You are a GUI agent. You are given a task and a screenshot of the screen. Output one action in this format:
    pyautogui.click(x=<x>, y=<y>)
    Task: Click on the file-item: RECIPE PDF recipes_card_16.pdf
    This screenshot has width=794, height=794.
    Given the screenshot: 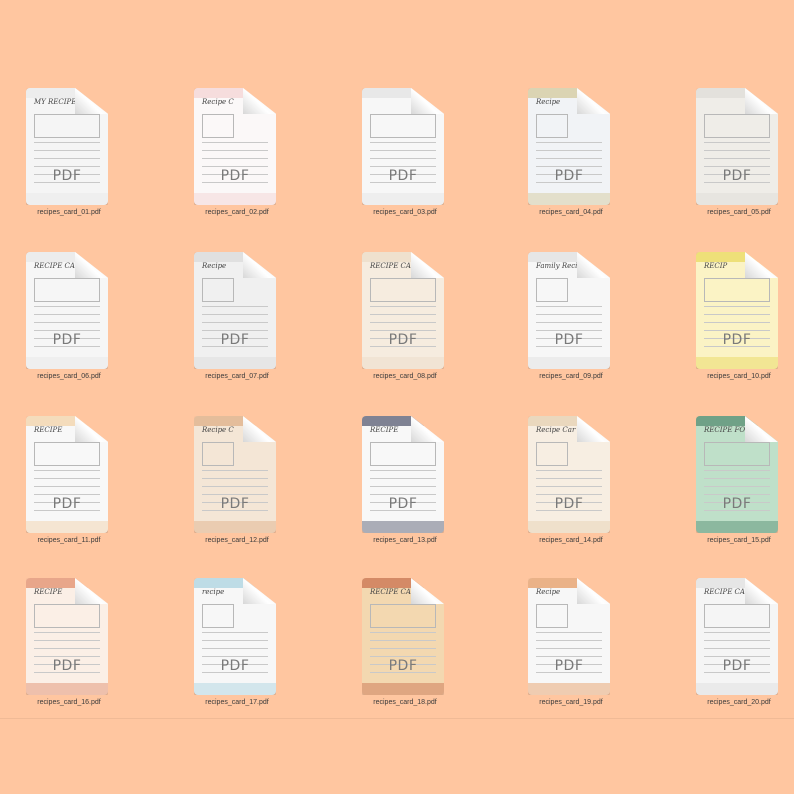 What is the action you would take?
    pyautogui.click(x=72, y=653)
    